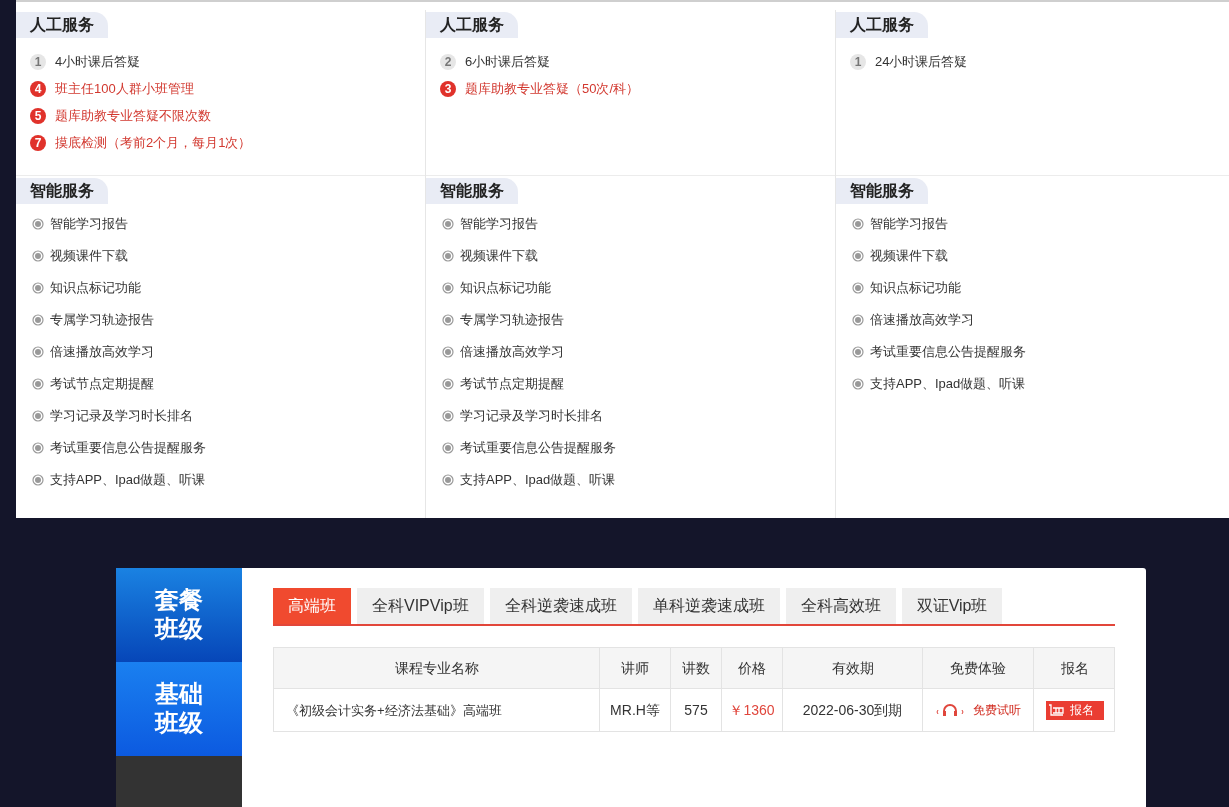 This screenshot has width=1229, height=807. What do you see at coordinates (448, 62) in the screenshot?
I see `number-badge: 2` at bounding box center [448, 62].